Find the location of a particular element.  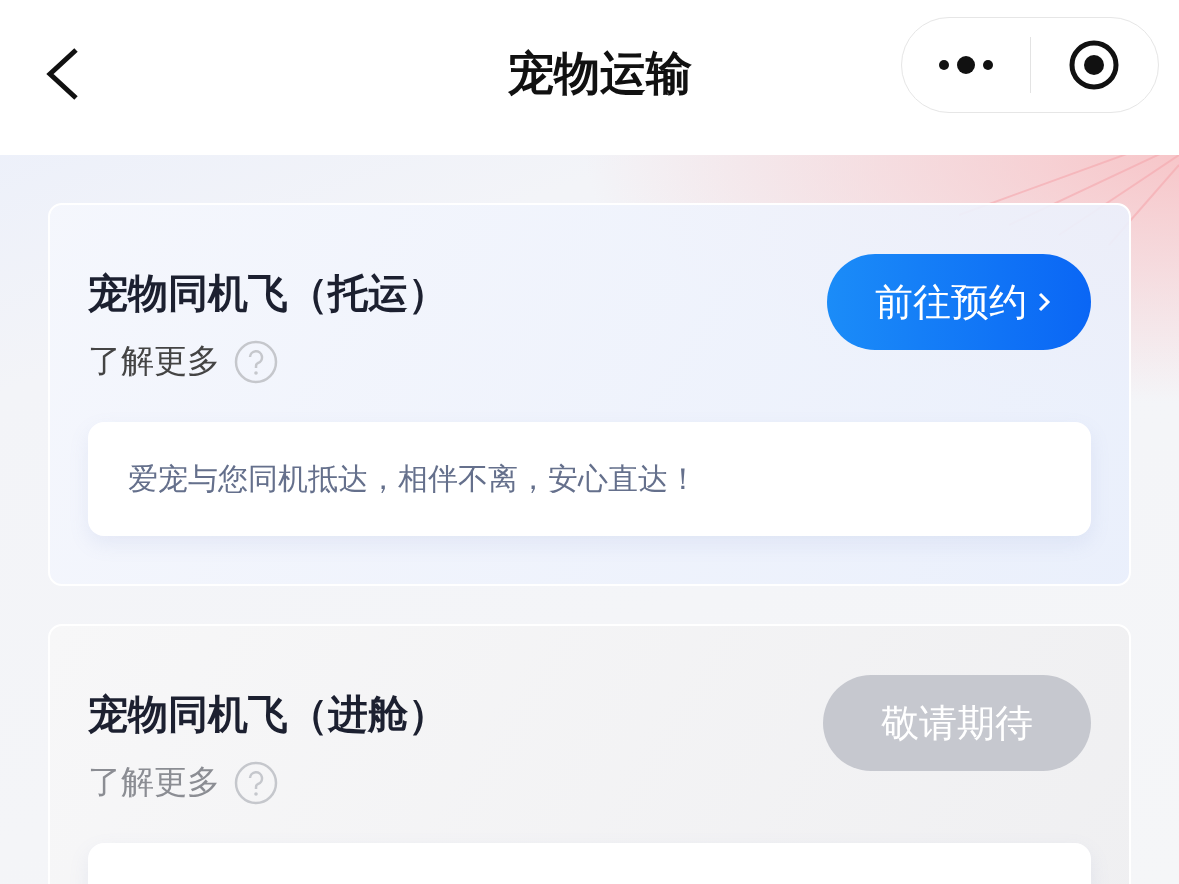

learn-more-link: 了解更多 is located at coordinates (154, 361).